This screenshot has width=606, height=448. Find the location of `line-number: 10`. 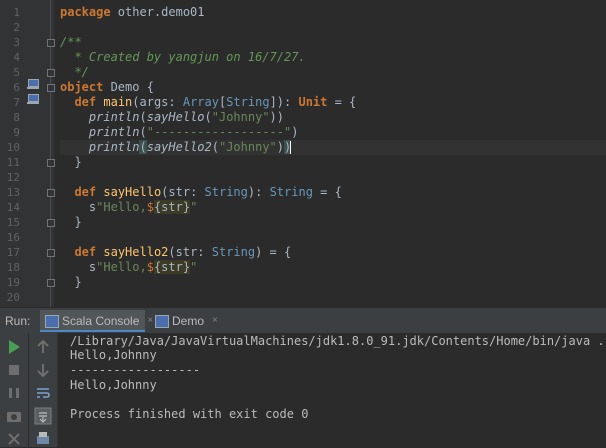

line-number: 10 is located at coordinates (13, 147).